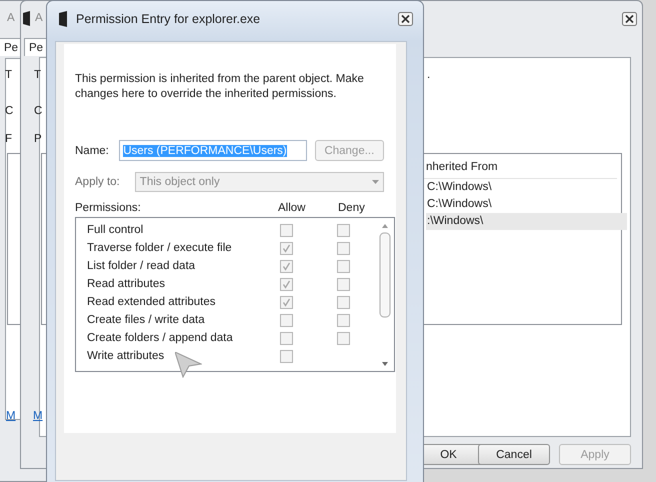 Image resolution: width=656 pixels, height=482 pixels. Describe the element at coordinates (160, 248) in the screenshot. I see `permission-name: Traverse folder / execute file` at that location.